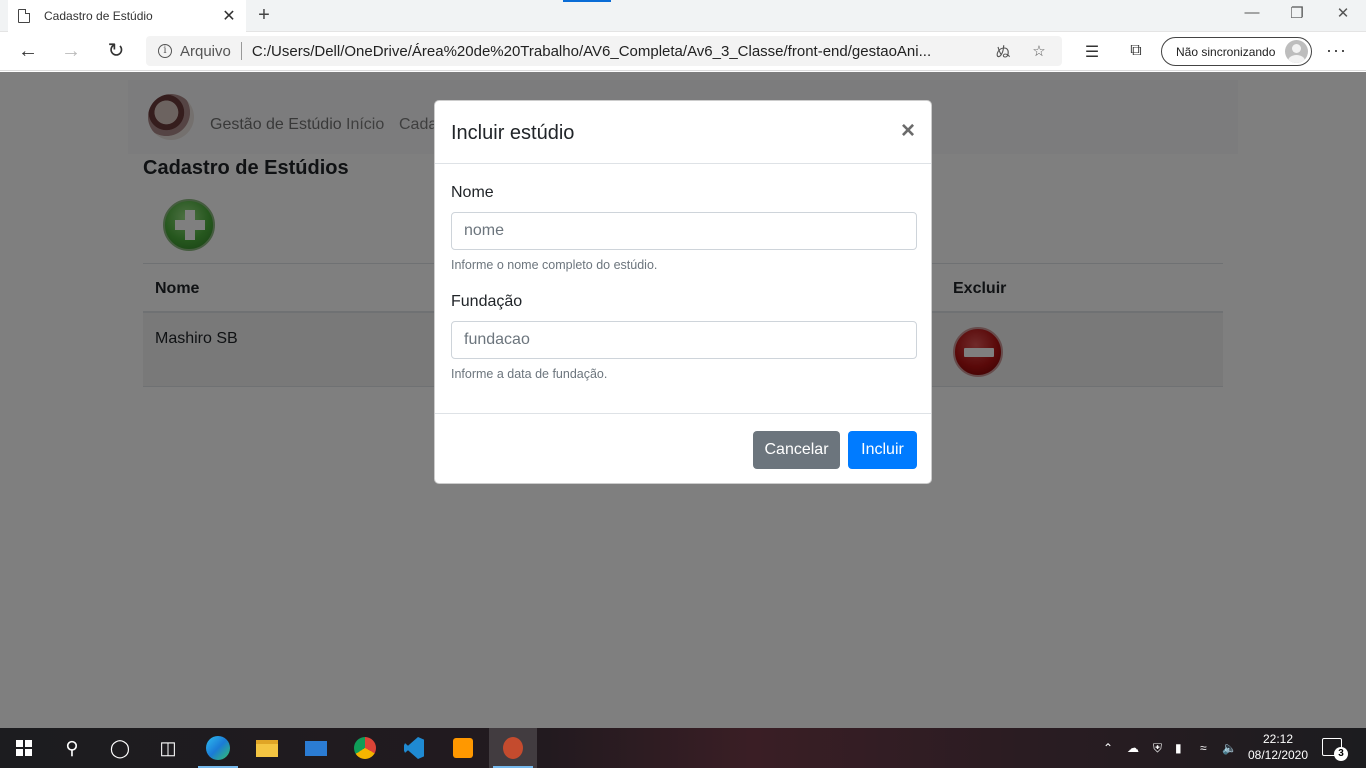 This screenshot has height=768, width=1366. Describe the element at coordinates (1278, 747) in the screenshot. I see `system-clock: 22:12 08/12/2020` at that location.